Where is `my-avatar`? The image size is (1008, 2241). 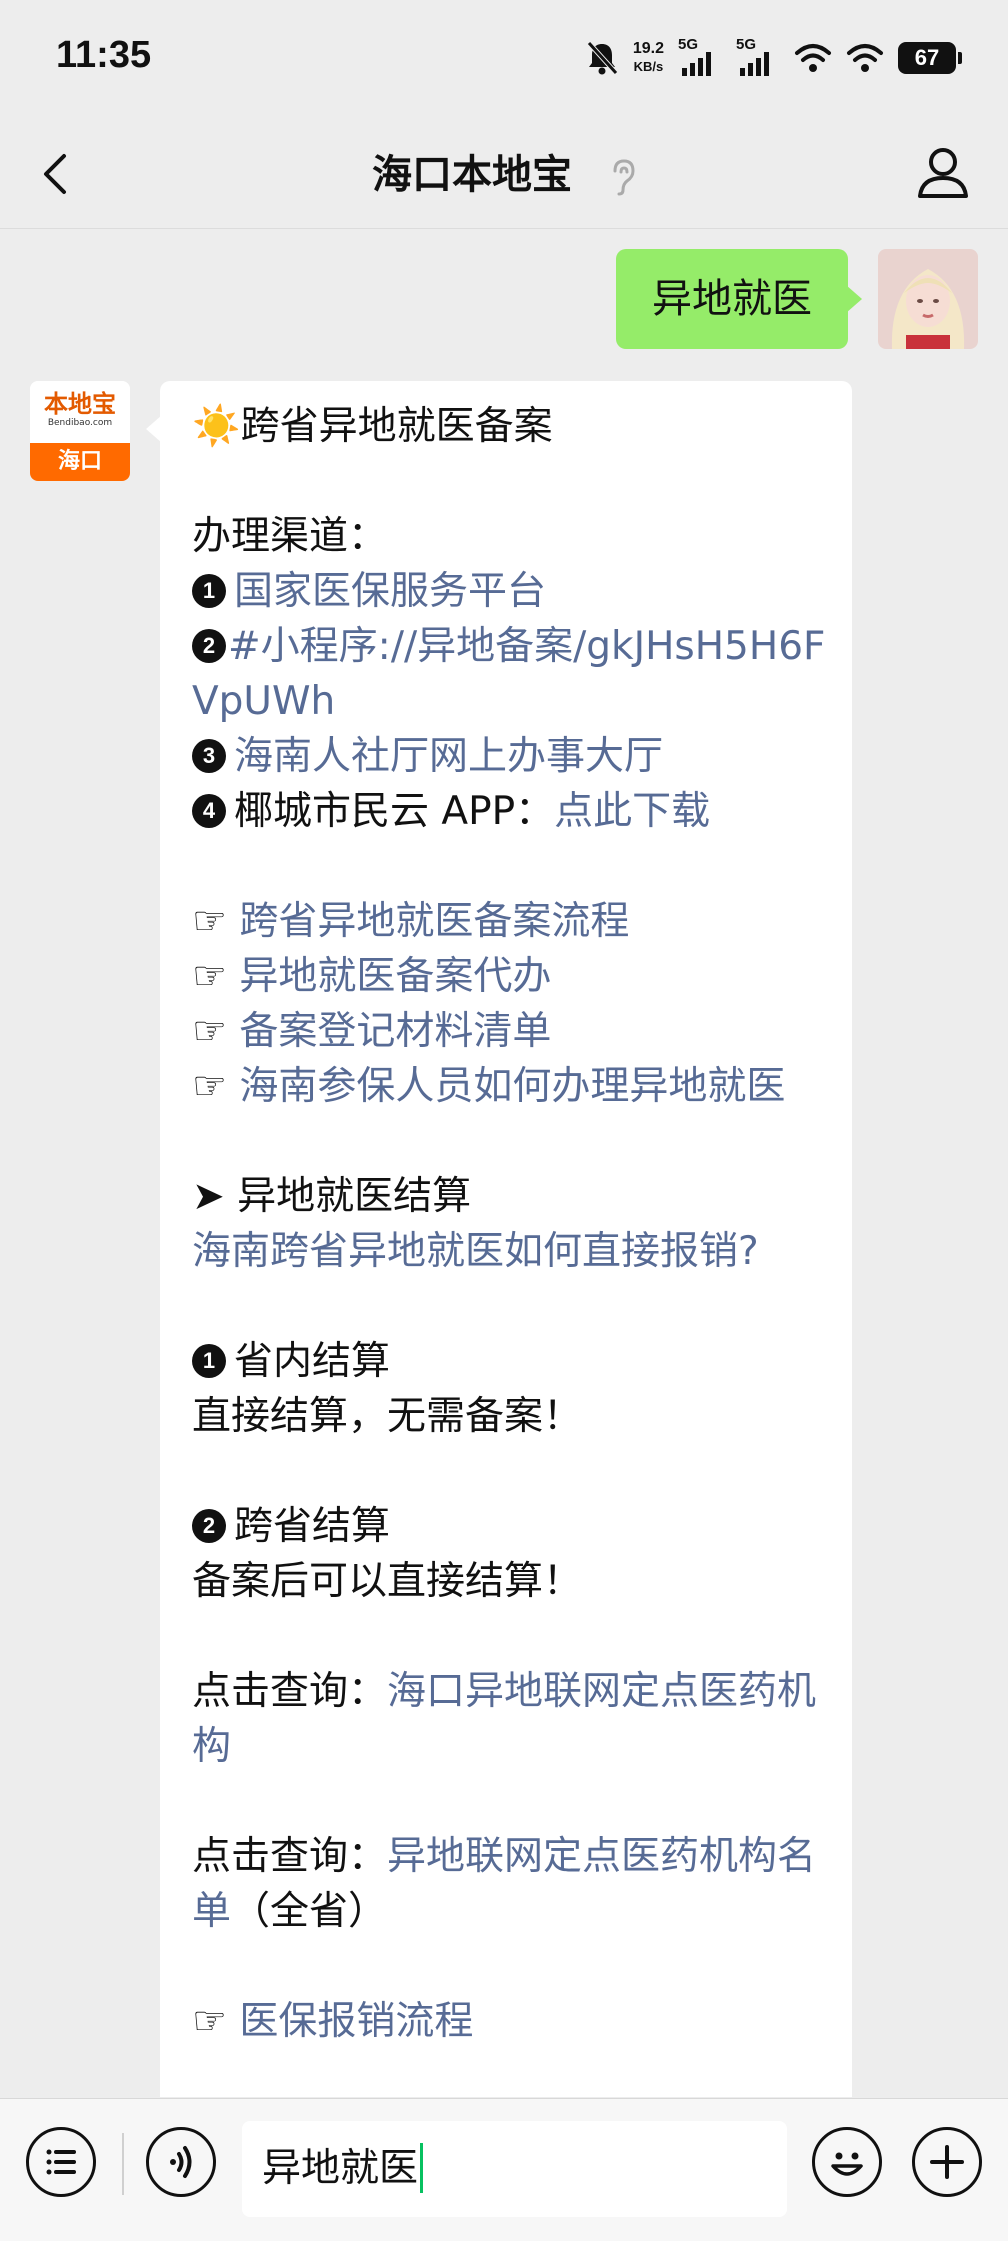 my-avatar is located at coordinates (928, 299).